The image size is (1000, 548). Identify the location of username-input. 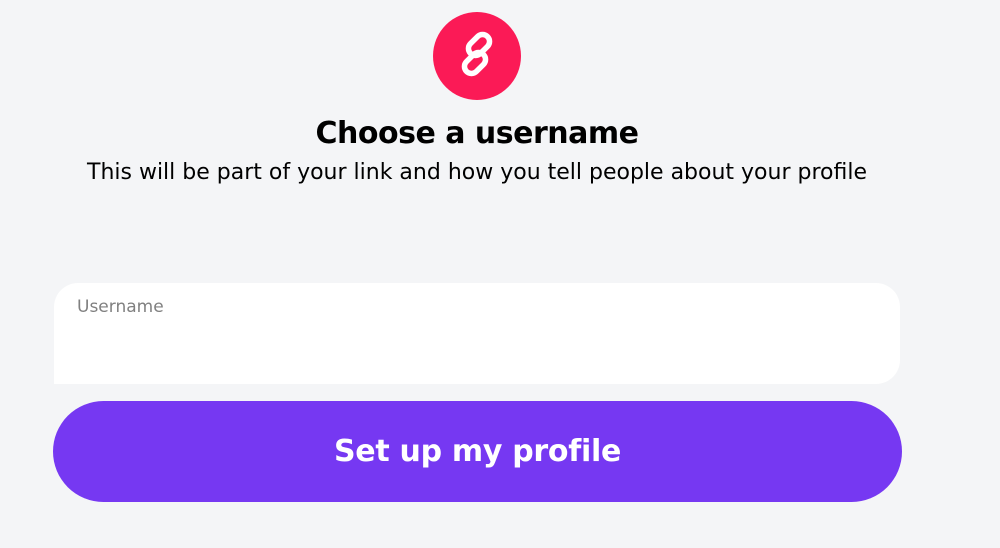
(476, 347).